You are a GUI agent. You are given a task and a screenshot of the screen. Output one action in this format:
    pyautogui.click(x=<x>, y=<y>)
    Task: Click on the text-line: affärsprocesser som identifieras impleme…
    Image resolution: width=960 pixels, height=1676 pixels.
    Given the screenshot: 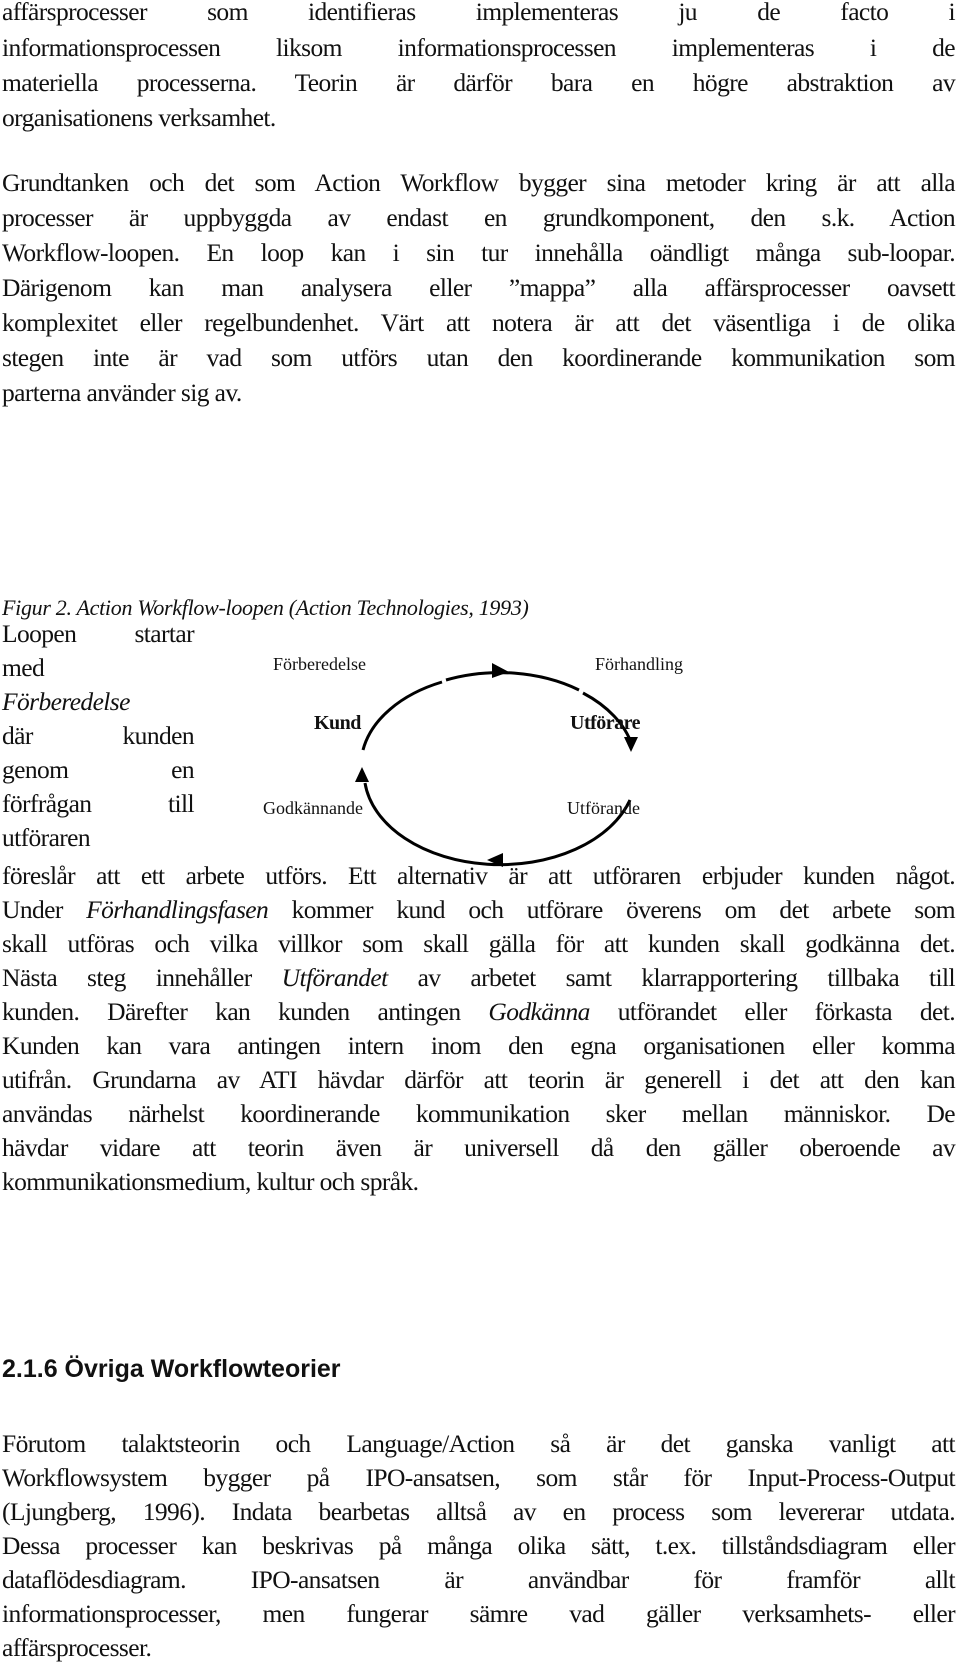 What is the action you would take?
    pyautogui.click(x=479, y=13)
    